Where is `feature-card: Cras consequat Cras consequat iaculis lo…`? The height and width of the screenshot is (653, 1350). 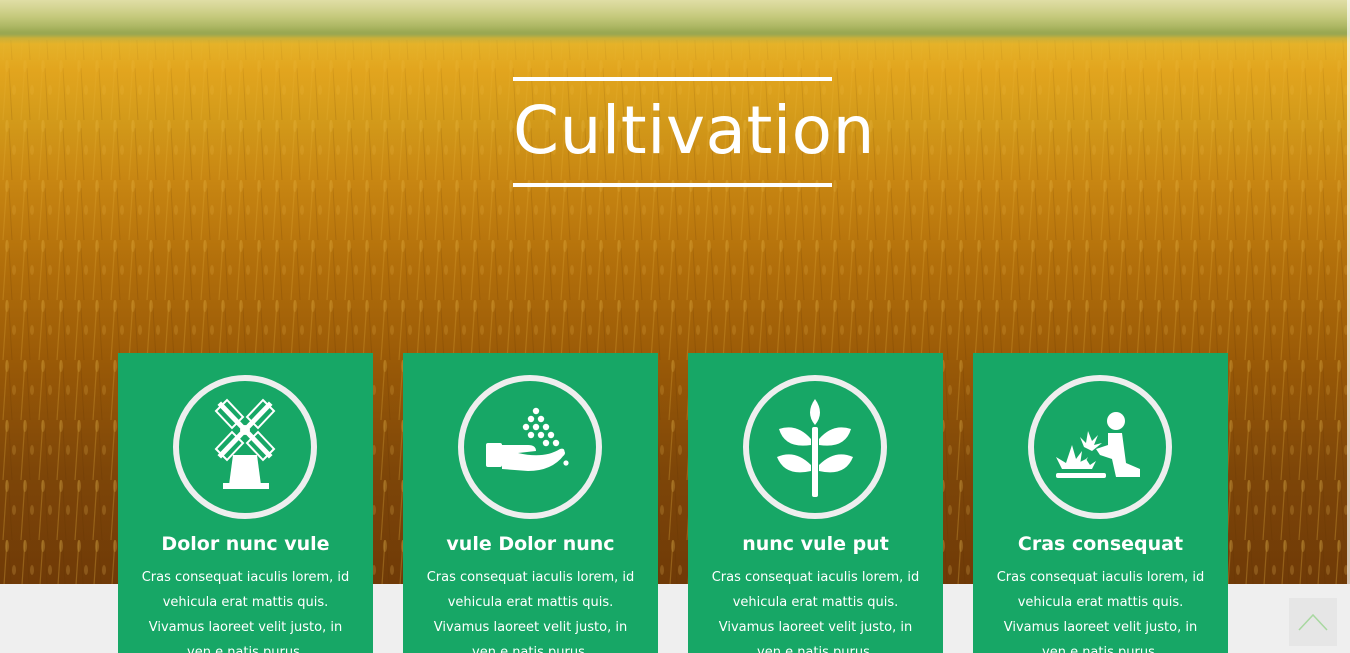
feature-card: Cras consequat Cras consequat iaculis lo… is located at coordinates (1100, 503).